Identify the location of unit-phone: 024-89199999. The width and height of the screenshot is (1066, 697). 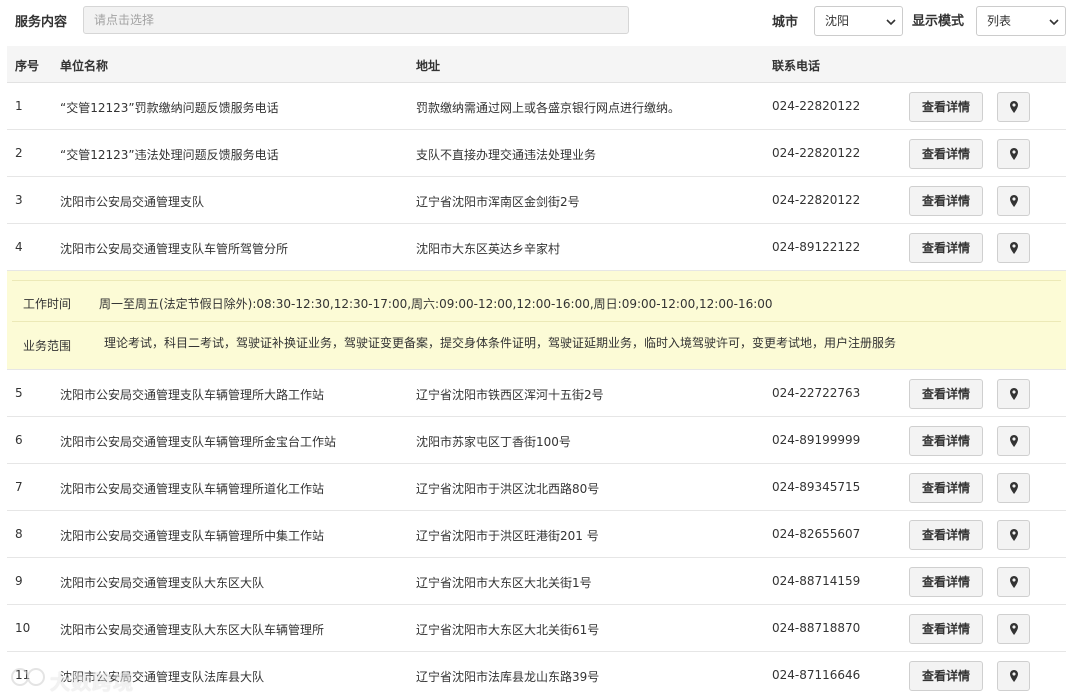
(816, 440).